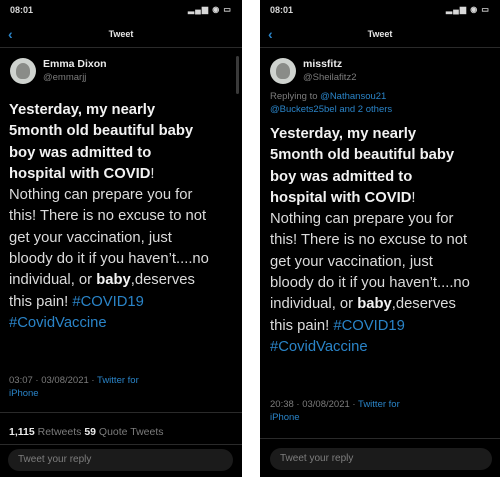 This screenshot has height=477, width=500. Describe the element at coordinates (130, 432) in the screenshot. I see `quotes-label: Quote Tweets` at that location.